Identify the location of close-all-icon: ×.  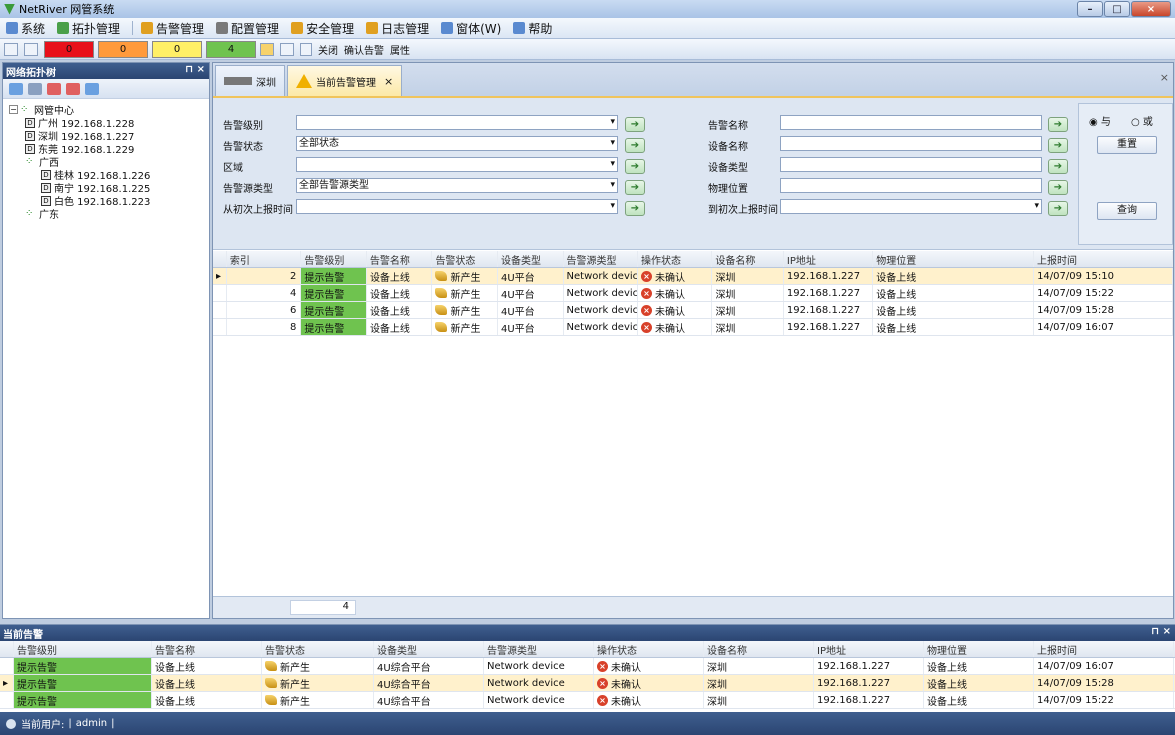
(1164, 77).